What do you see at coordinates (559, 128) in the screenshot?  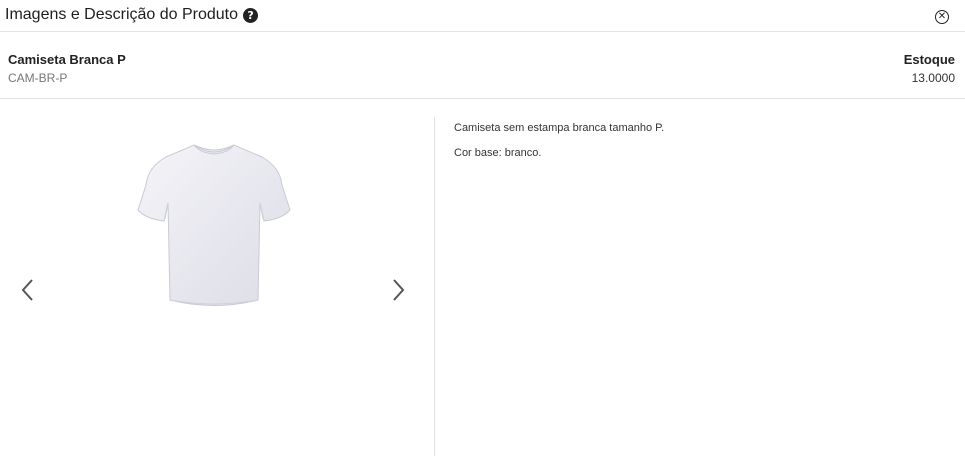 I see `description-paragraph: Camiseta sem estampa branca tamanho P.` at bounding box center [559, 128].